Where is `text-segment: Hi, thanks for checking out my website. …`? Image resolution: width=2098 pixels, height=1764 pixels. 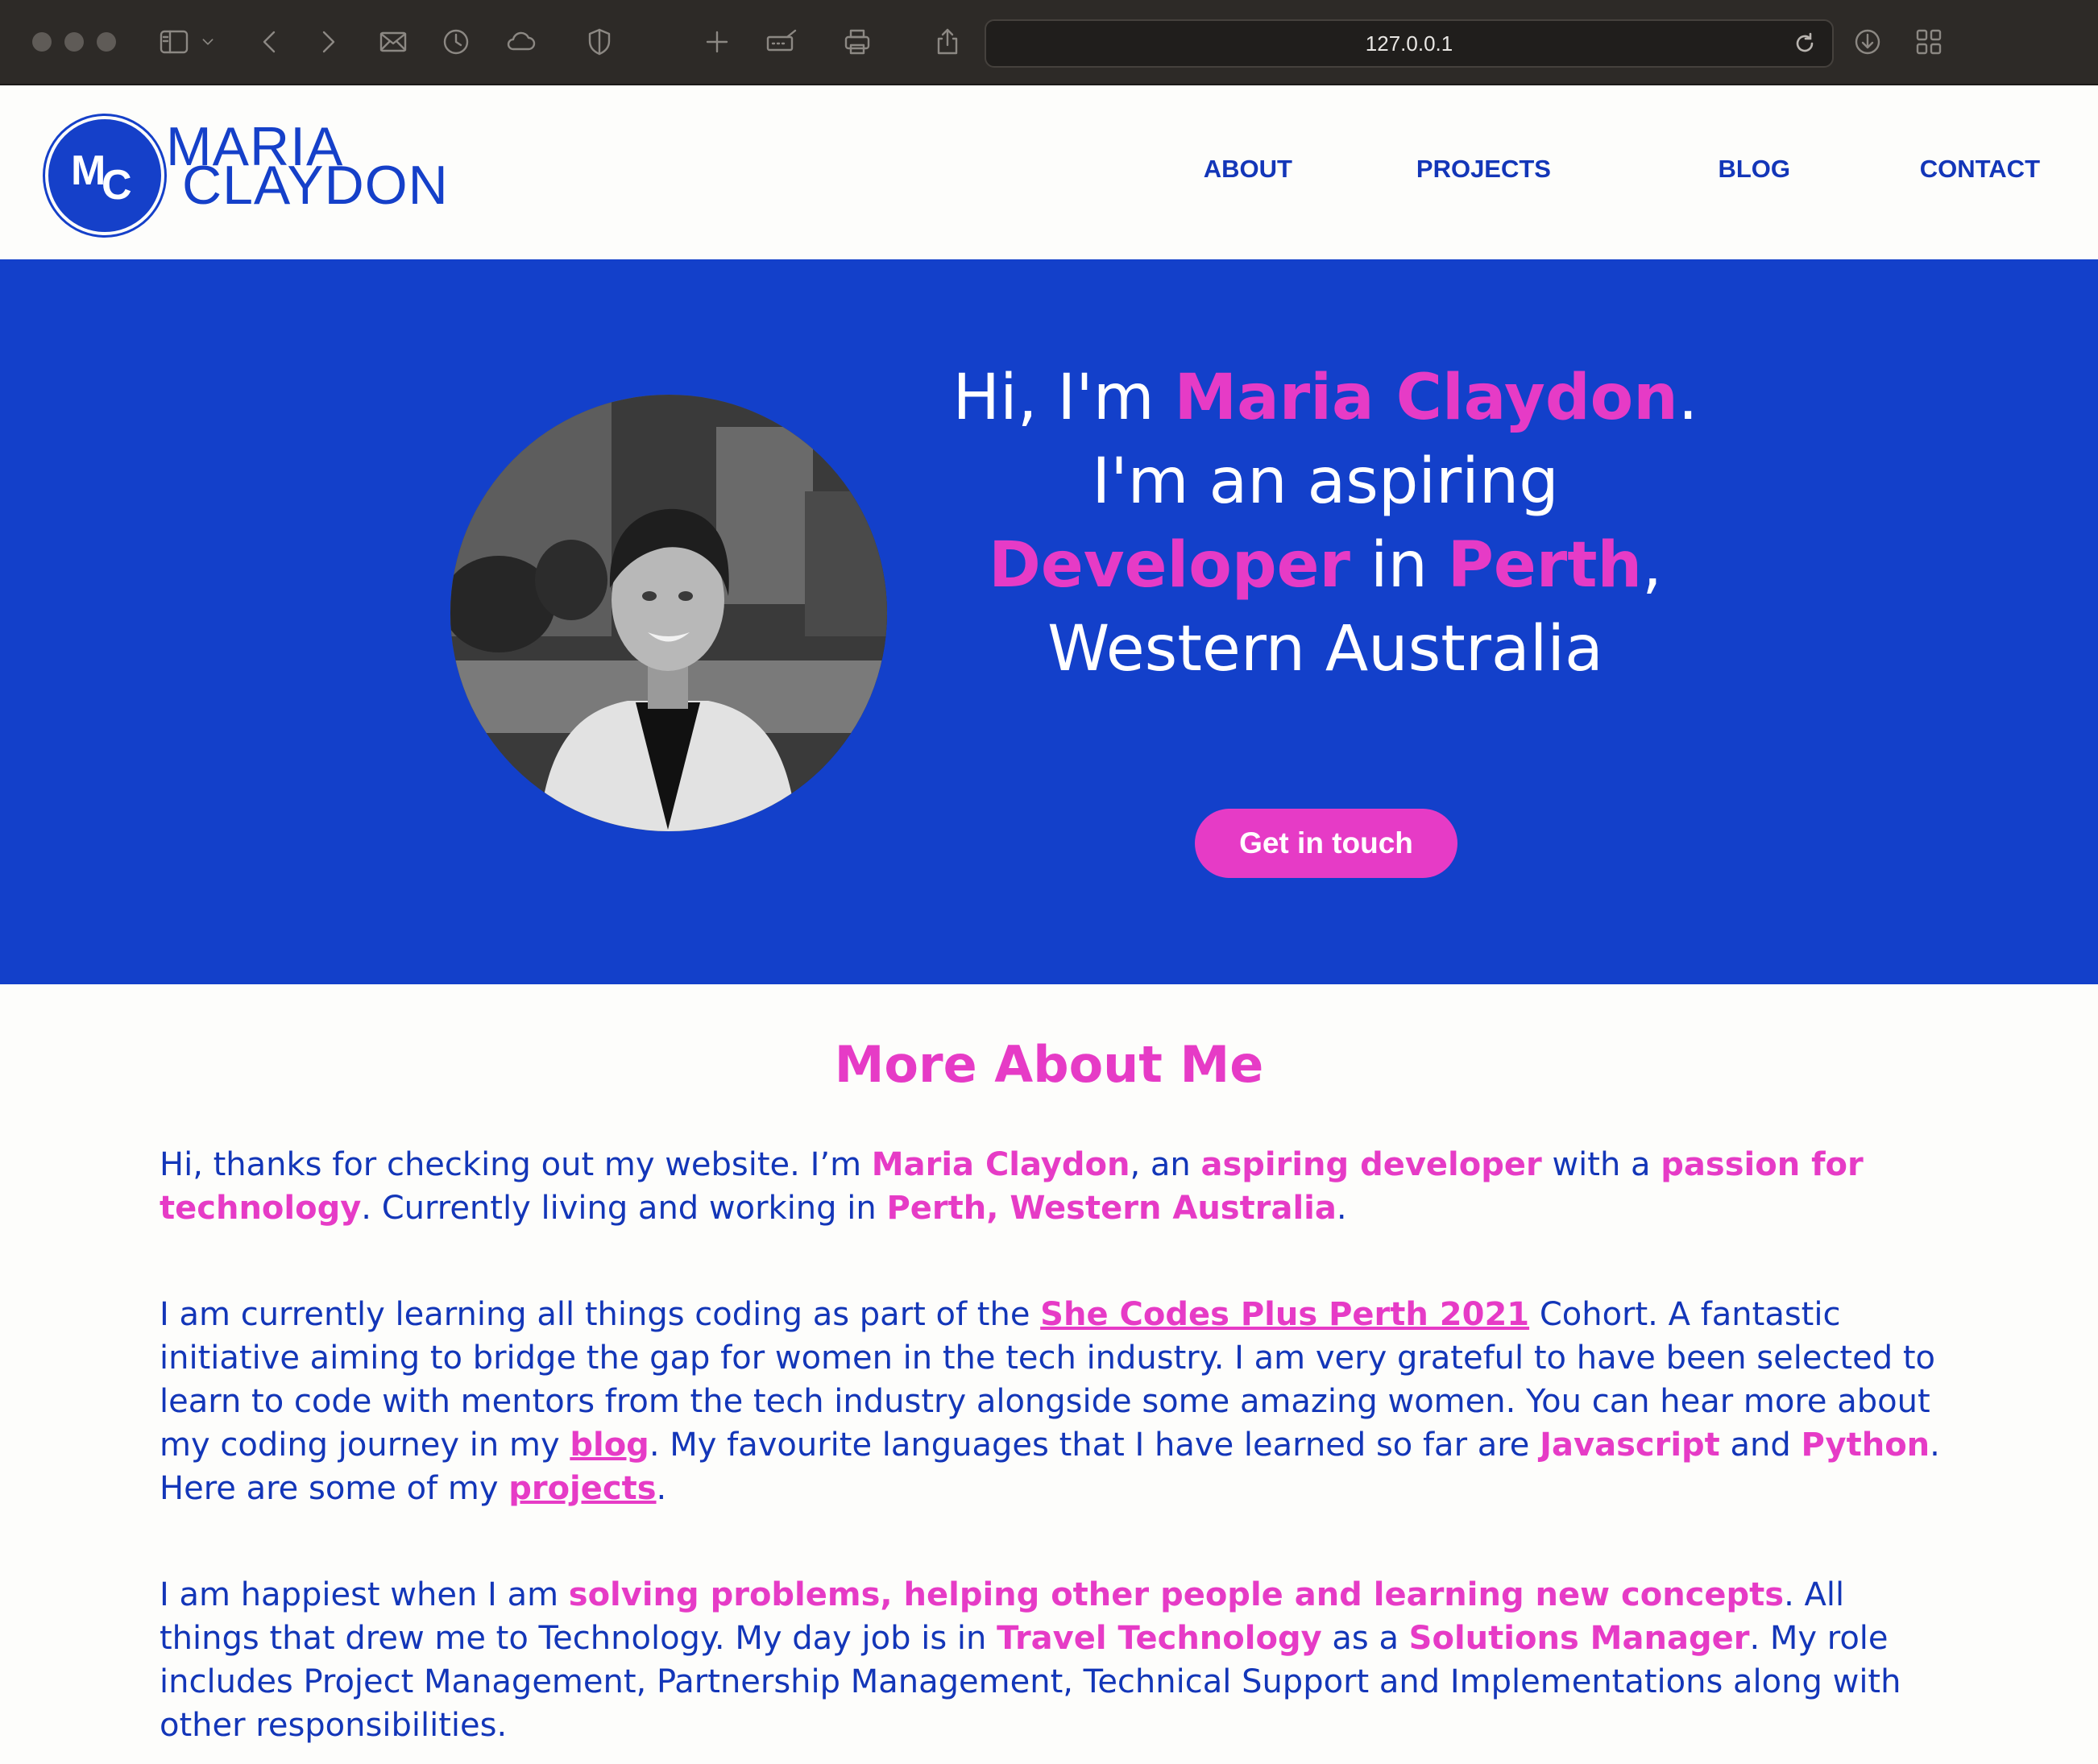
text-segment: Hi, thanks for checking out my website. … is located at coordinates (516, 1164).